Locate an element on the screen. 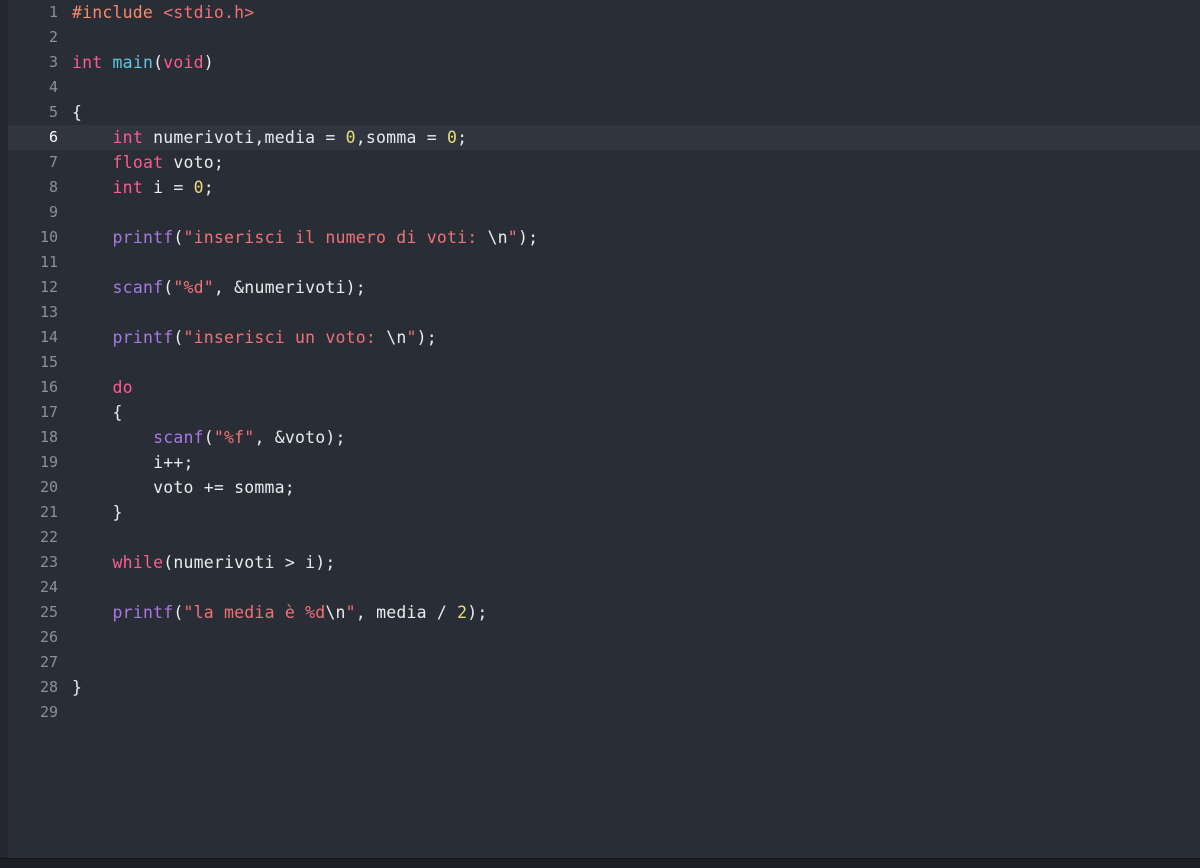 This screenshot has height=868, width=1200. line-content: scanf("%f", &voto); is located at coordinates (209, 437).